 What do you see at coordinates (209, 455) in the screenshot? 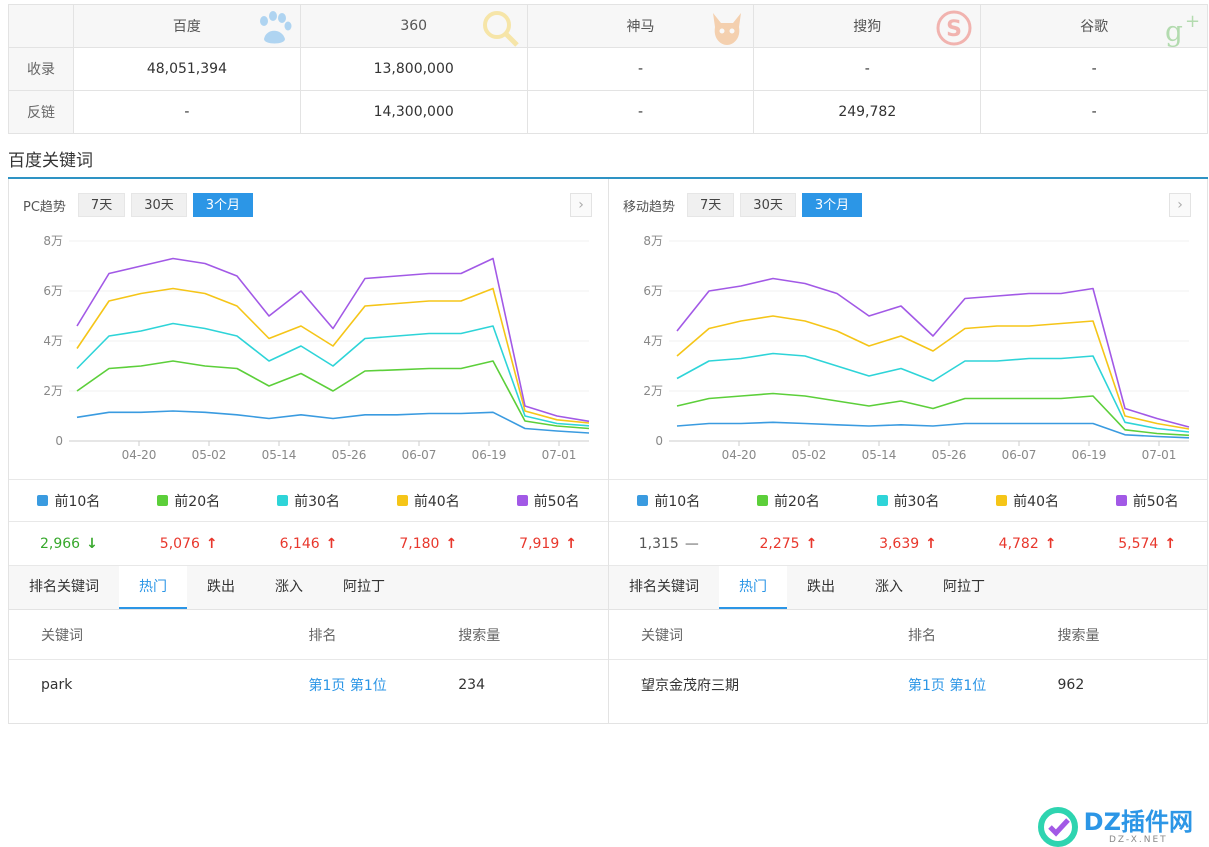
I see `x-tick-label: 05-02` at bounding box center [209, 455].